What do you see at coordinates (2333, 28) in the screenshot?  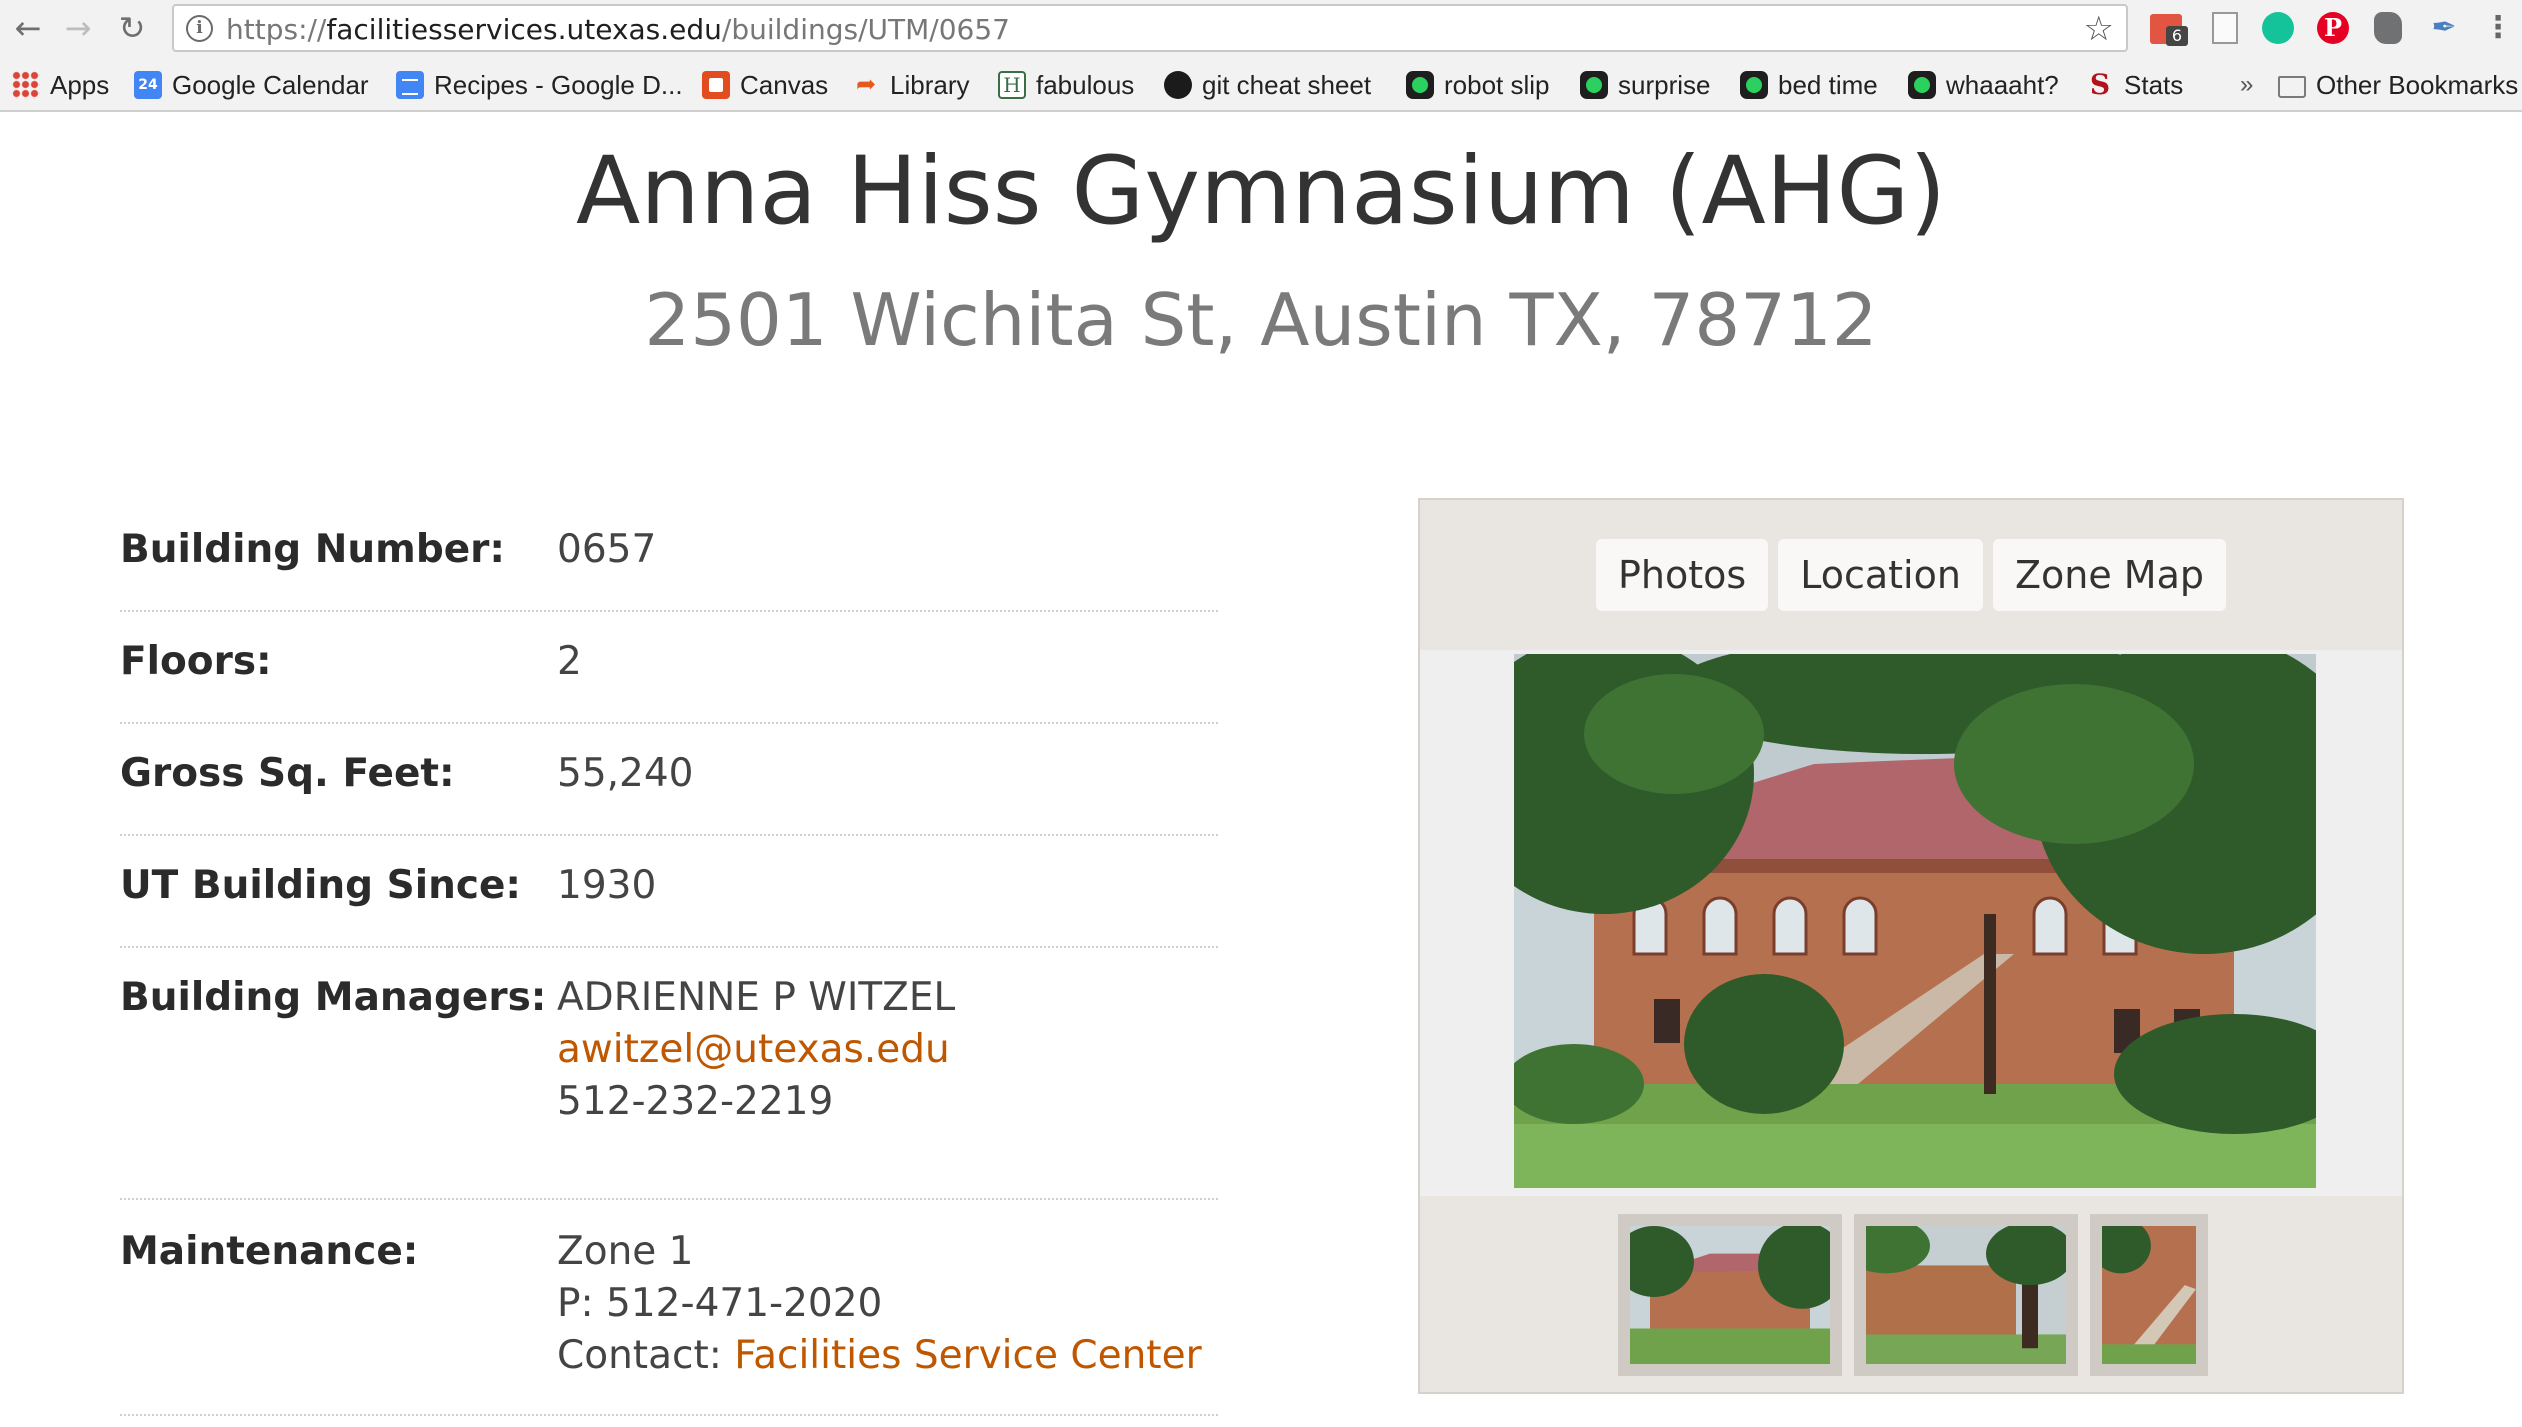 I see `pinterest-extension-icon: P` at bounding box center [2333, 28].